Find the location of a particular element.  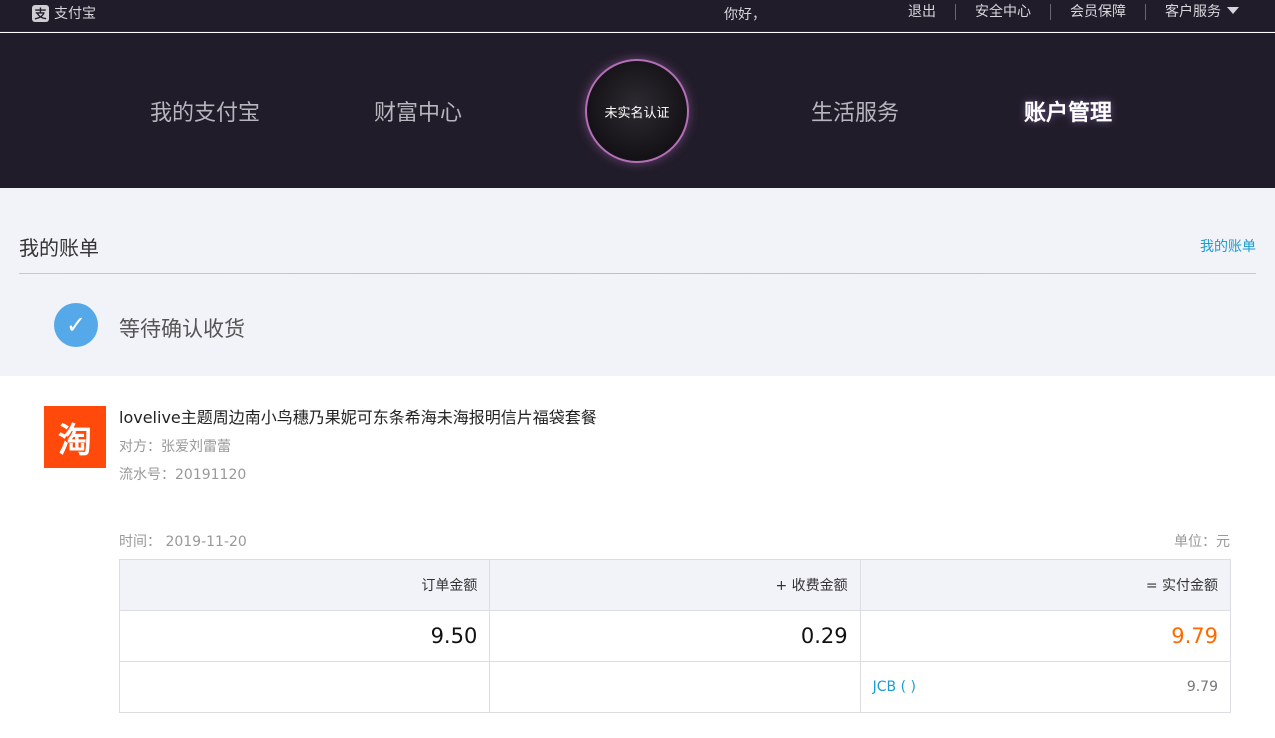

counterparty: 对方：张爱刘雷蕾 is located at coordinates (175, 447).